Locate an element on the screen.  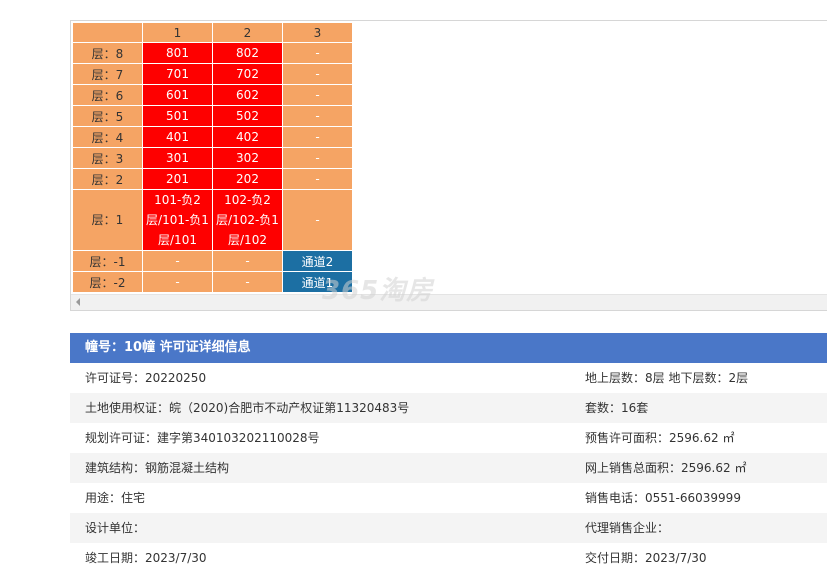
column-header: 2 is located at coordinates (247, 32).